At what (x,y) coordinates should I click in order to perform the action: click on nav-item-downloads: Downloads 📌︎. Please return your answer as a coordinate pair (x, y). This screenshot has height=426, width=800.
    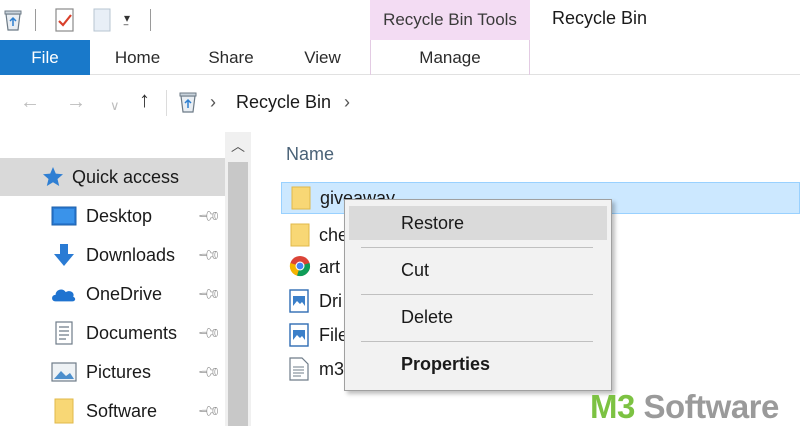
    Looking at the image, I should click on (112, 255).